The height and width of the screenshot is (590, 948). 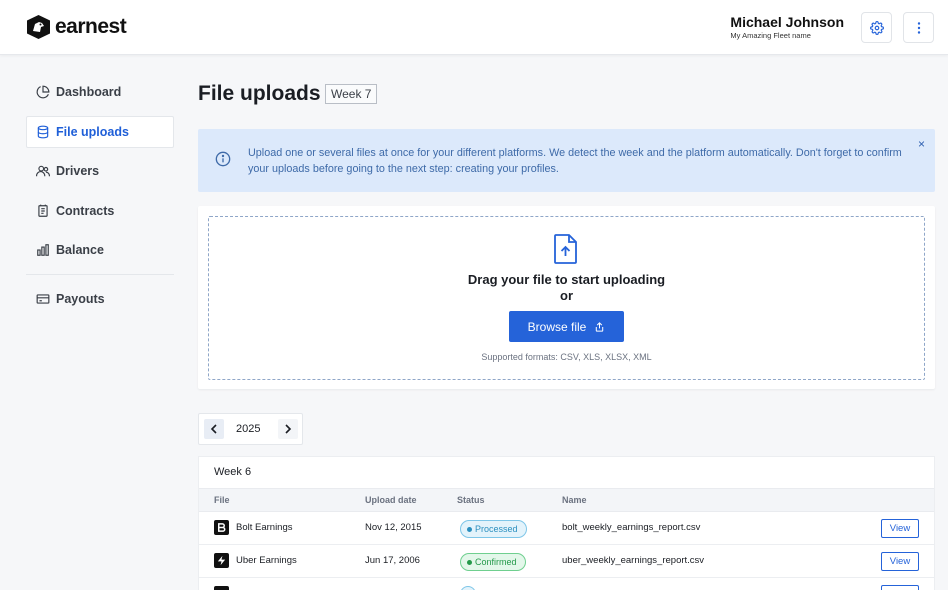 I want to click on week-badge: Week 7, so click(x=351, y=94).